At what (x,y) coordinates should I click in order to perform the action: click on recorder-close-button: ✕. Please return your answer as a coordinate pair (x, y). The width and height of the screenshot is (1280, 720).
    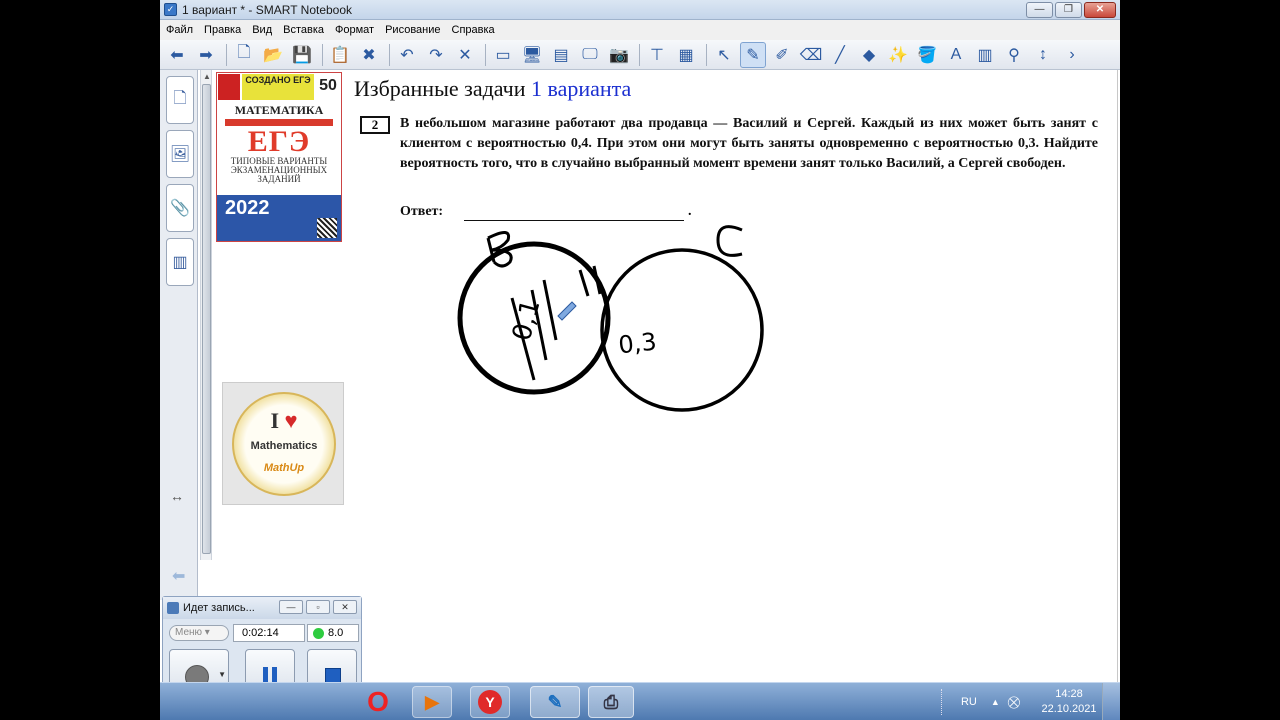
    Looking at the image, I should click on (345, 607).